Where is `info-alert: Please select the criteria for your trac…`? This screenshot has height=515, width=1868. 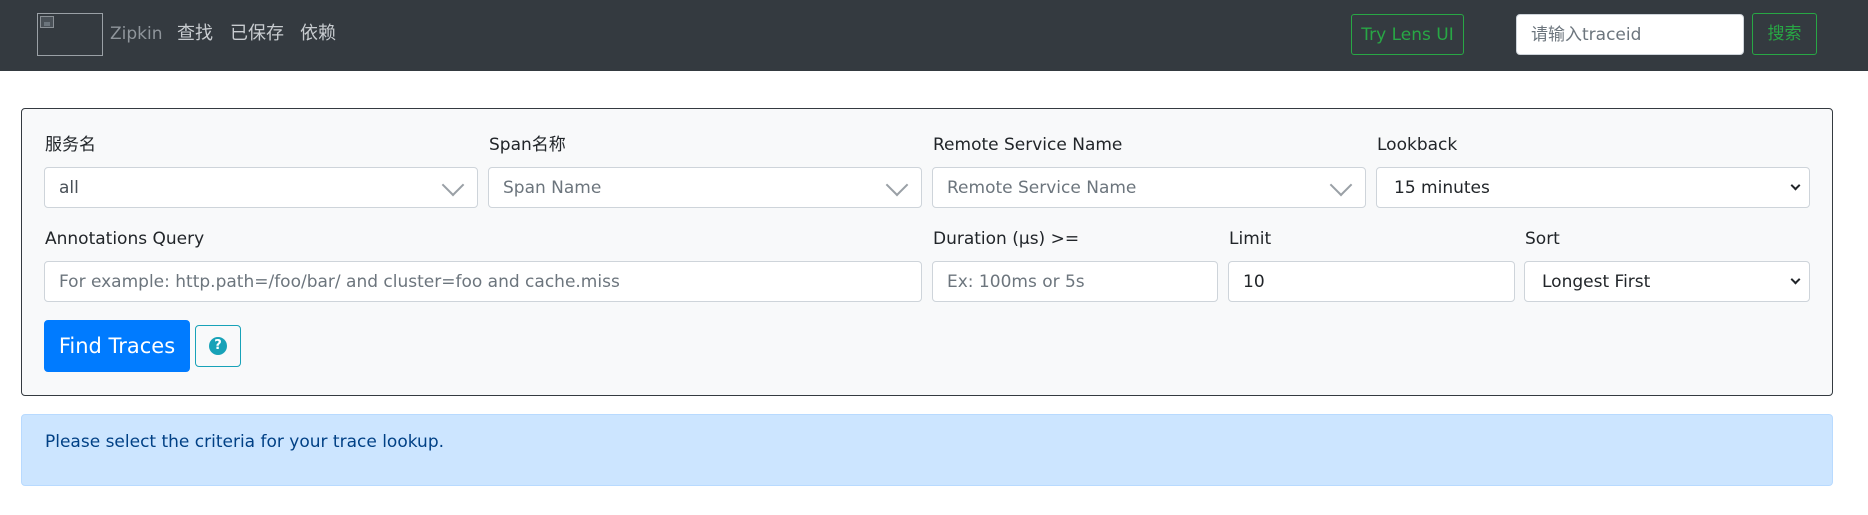 info-alert: Please select the criteria for your trac… is located at coordinates (927, 450).